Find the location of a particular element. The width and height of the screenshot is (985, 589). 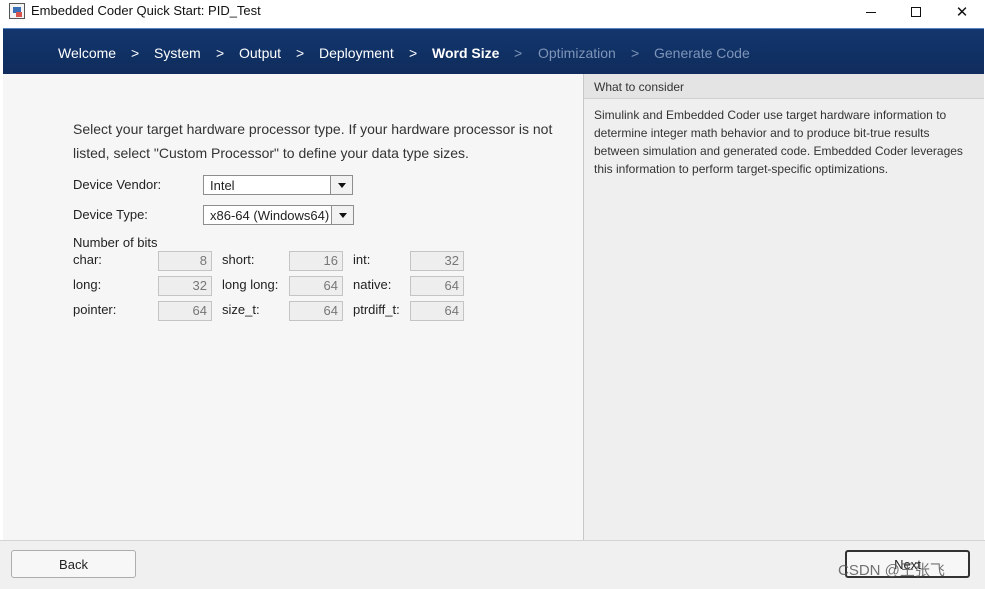

device-vendor-dropdown: Intel is located at coordinates (278, 185).